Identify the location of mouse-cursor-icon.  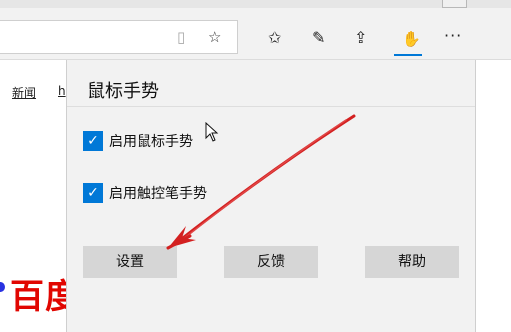
(212, 132).